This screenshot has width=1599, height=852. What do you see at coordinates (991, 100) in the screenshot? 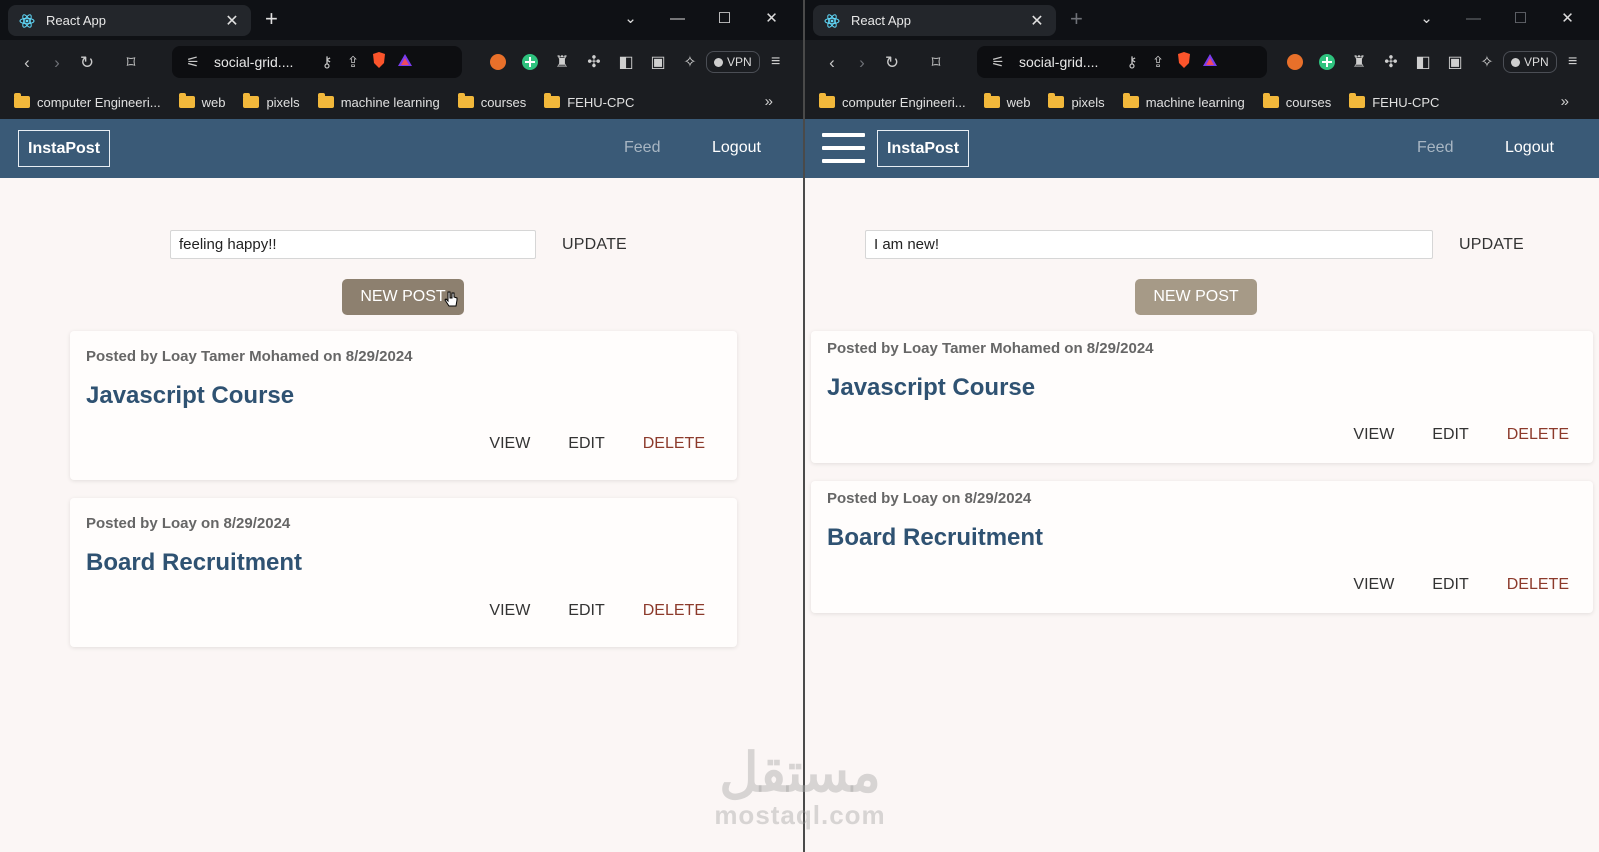
I see `folder-icon` at bounding box center [991, 100].